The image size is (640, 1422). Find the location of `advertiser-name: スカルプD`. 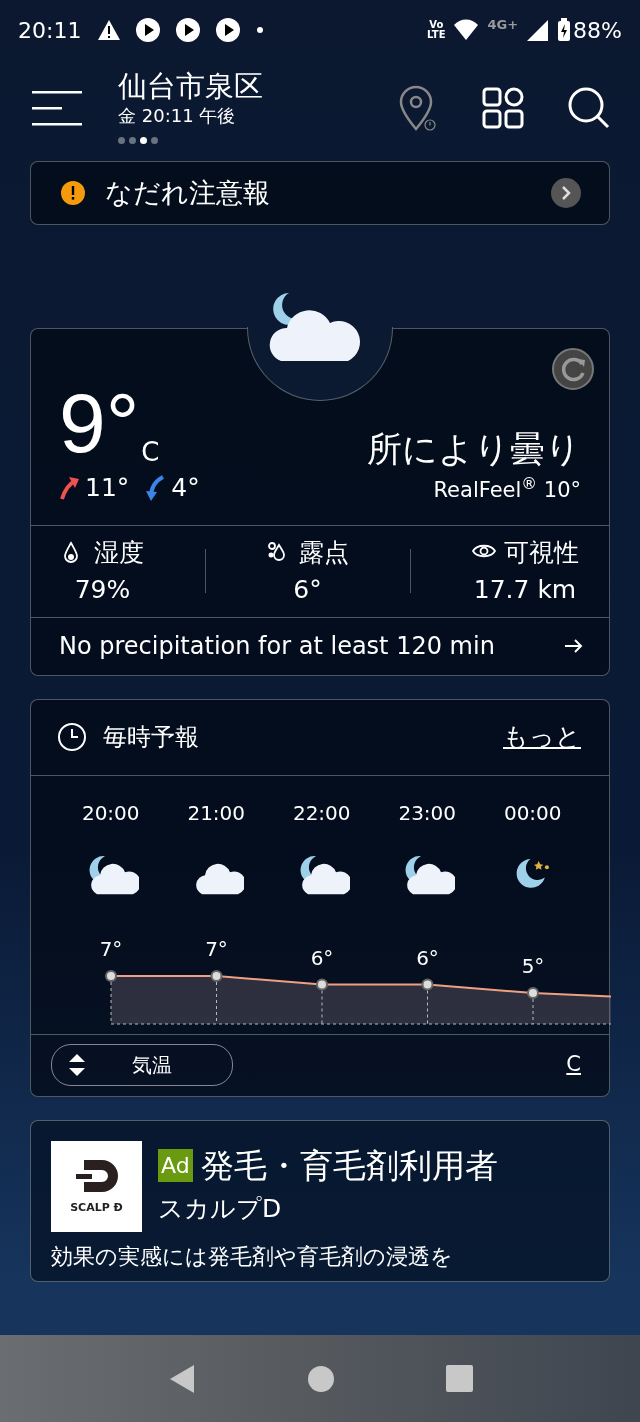

advertiser-name: スカルプD is located at coordinates (220, 1209).